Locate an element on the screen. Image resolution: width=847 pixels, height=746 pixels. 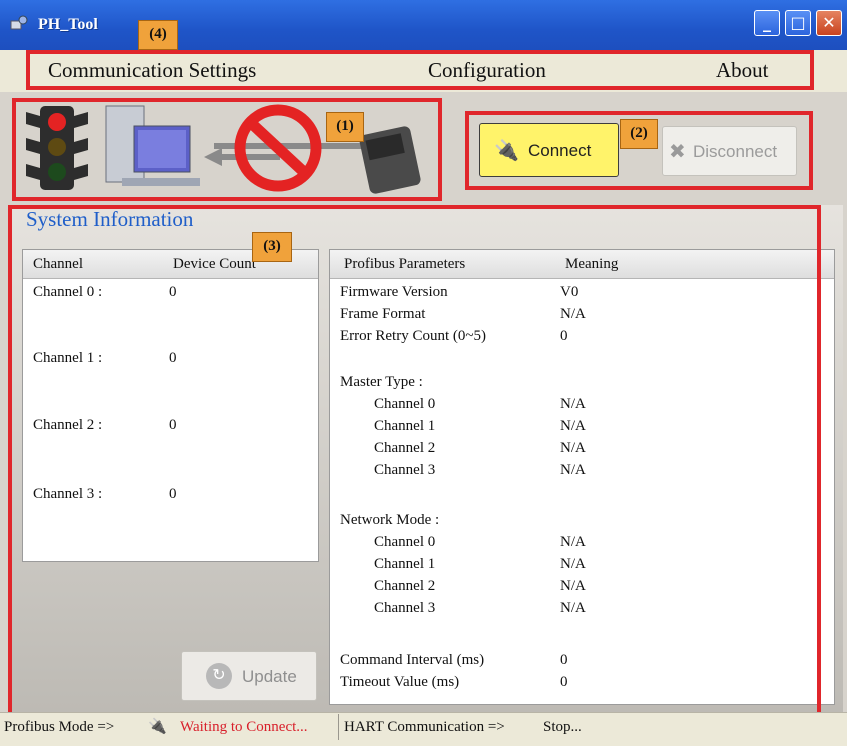
update-label: Update is located at coordinates (269, 676).